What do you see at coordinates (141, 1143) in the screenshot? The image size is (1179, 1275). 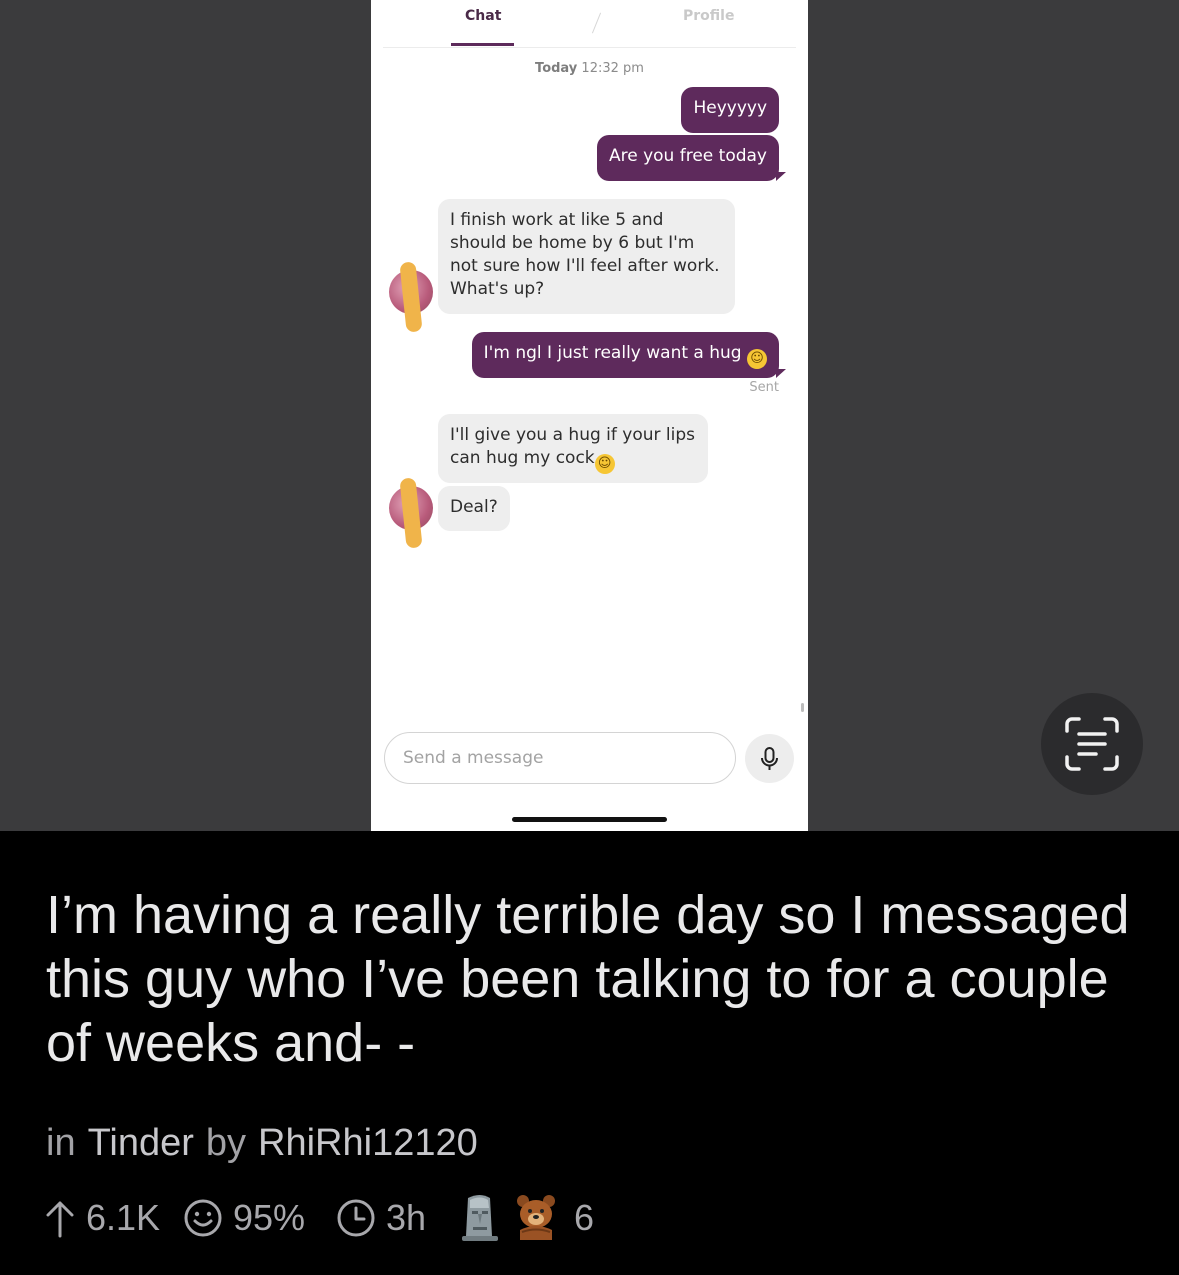 I see `subreddit-link: Tinder` at bounding box center [141, 1143].